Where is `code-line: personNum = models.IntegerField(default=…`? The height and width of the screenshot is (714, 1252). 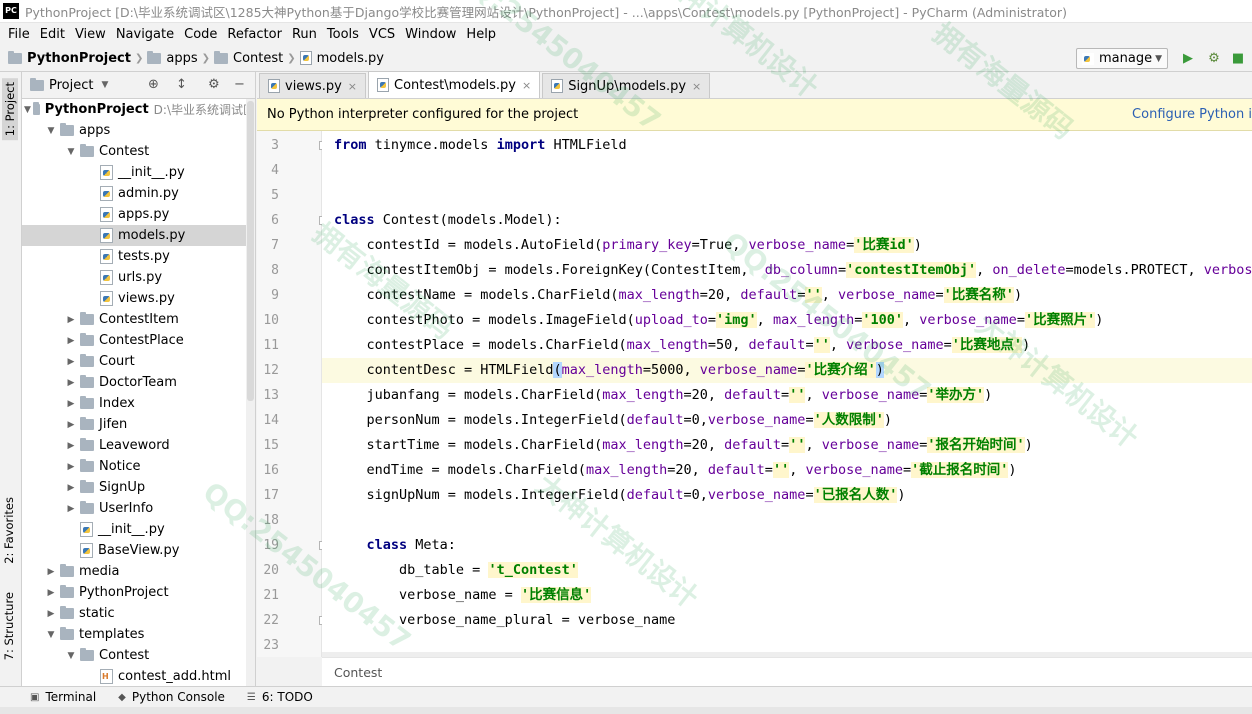 code-line: personNum = models.IntegerField(default=… is located at coordinates (607, 420).